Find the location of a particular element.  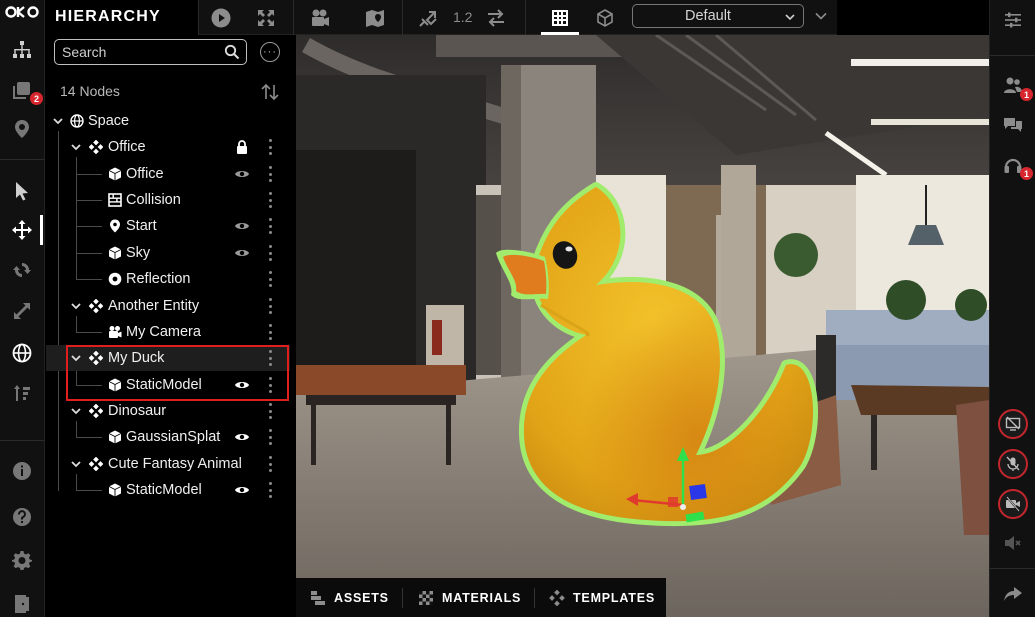

tree-node-my-camera: My Camera is located at coordinates (168, 332).